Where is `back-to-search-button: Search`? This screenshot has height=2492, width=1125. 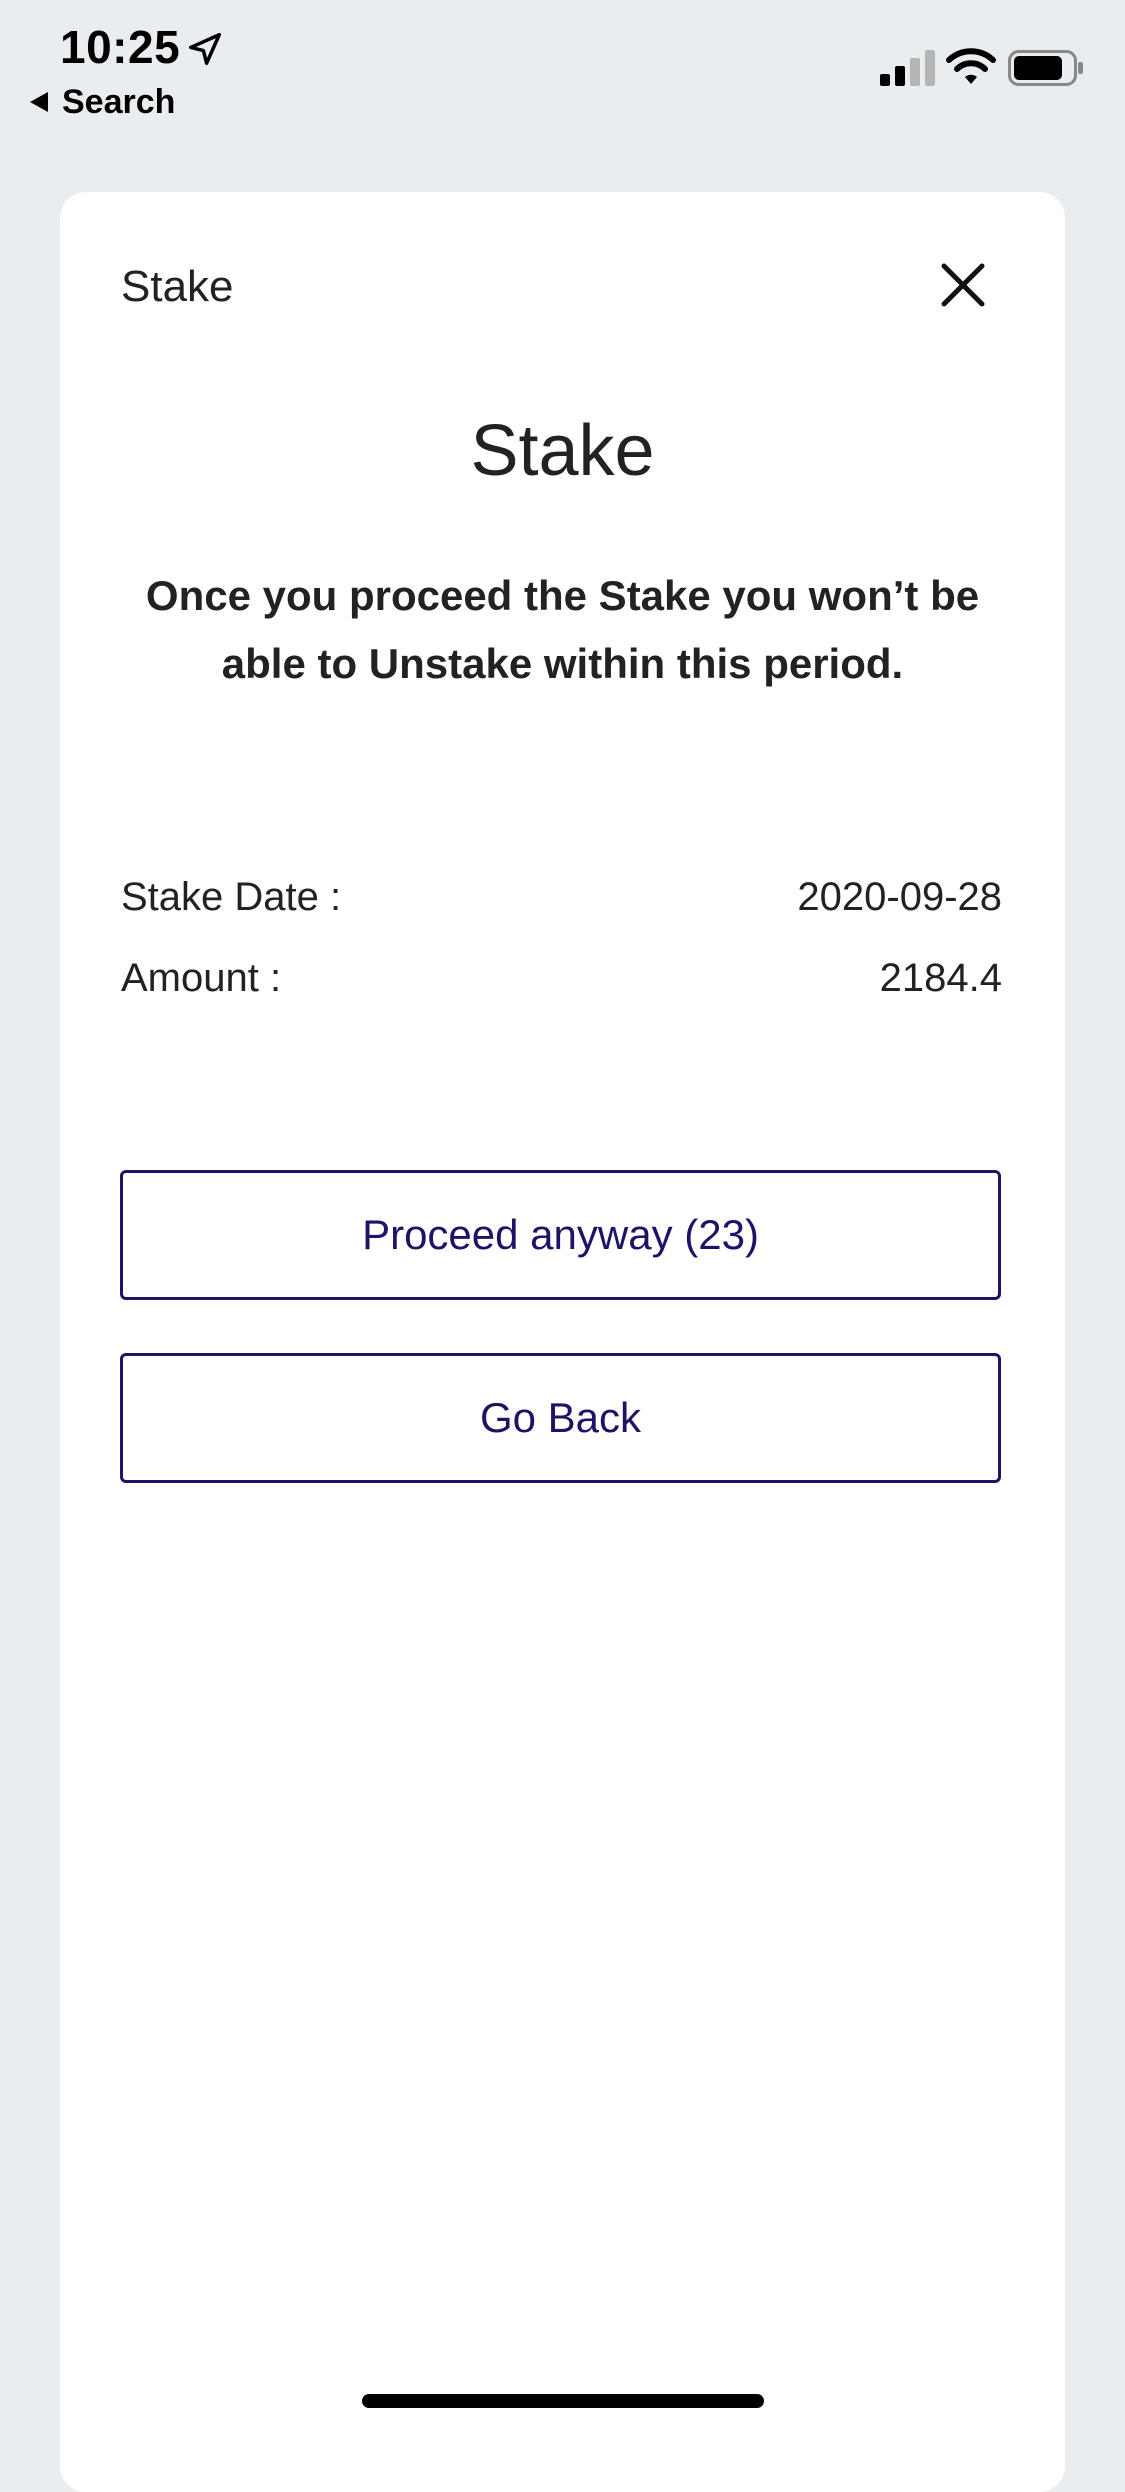
back-to-search-button: Search is located at coordinates (102, 102).